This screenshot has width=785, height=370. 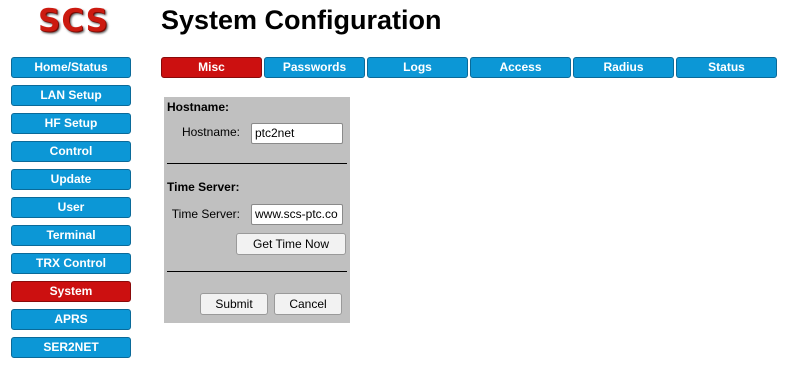 What do you see at coordinates (301, 20) in the screenshot?
I see `page-title: System Configuration` at bounding box center [301, 20].